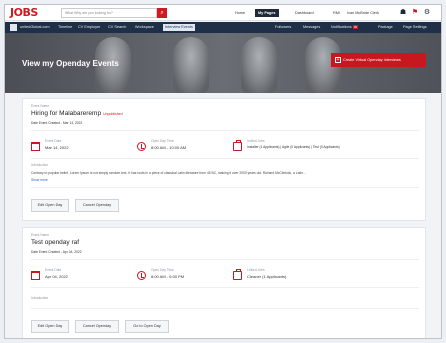 This screenshot has height=343, width=446. Describe the element at coordinates (179, 27) in the screenshot. I see `nav-item-interview-events: Interview Events` at that location.